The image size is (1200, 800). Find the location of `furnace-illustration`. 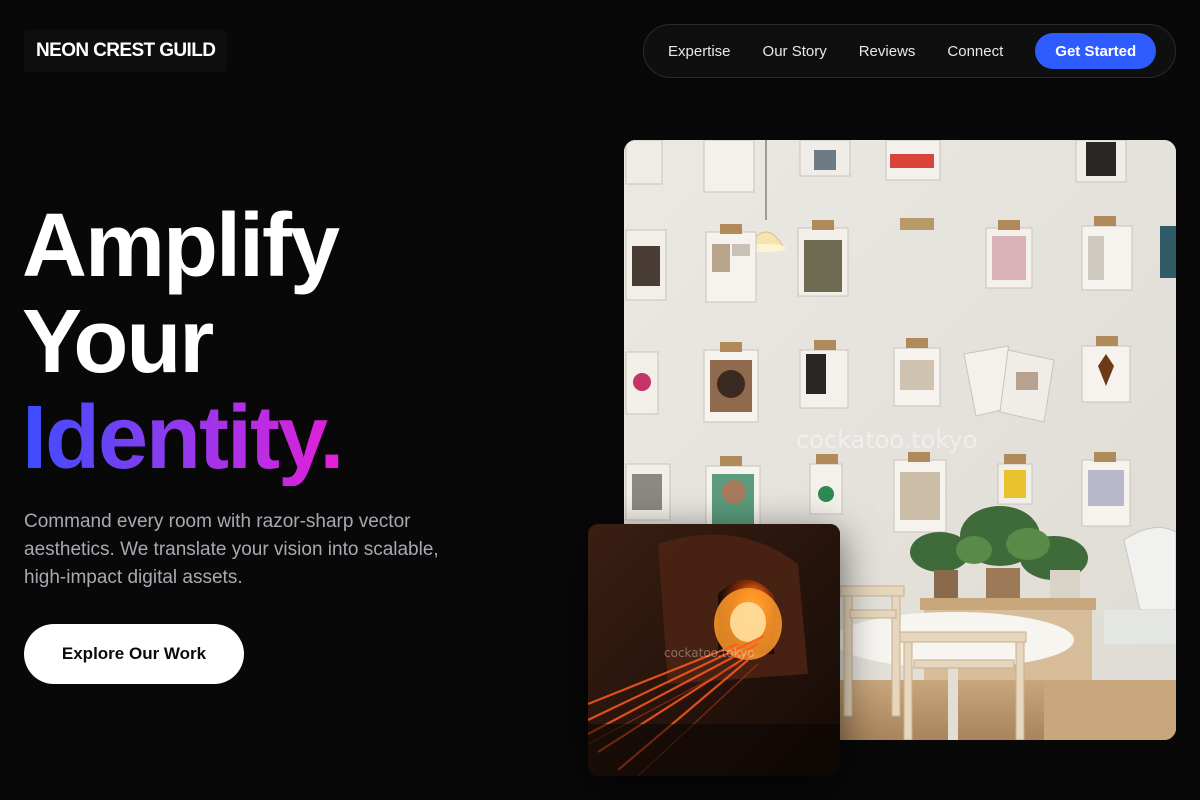

furnace-illustration is located at coordinates (714, 650).